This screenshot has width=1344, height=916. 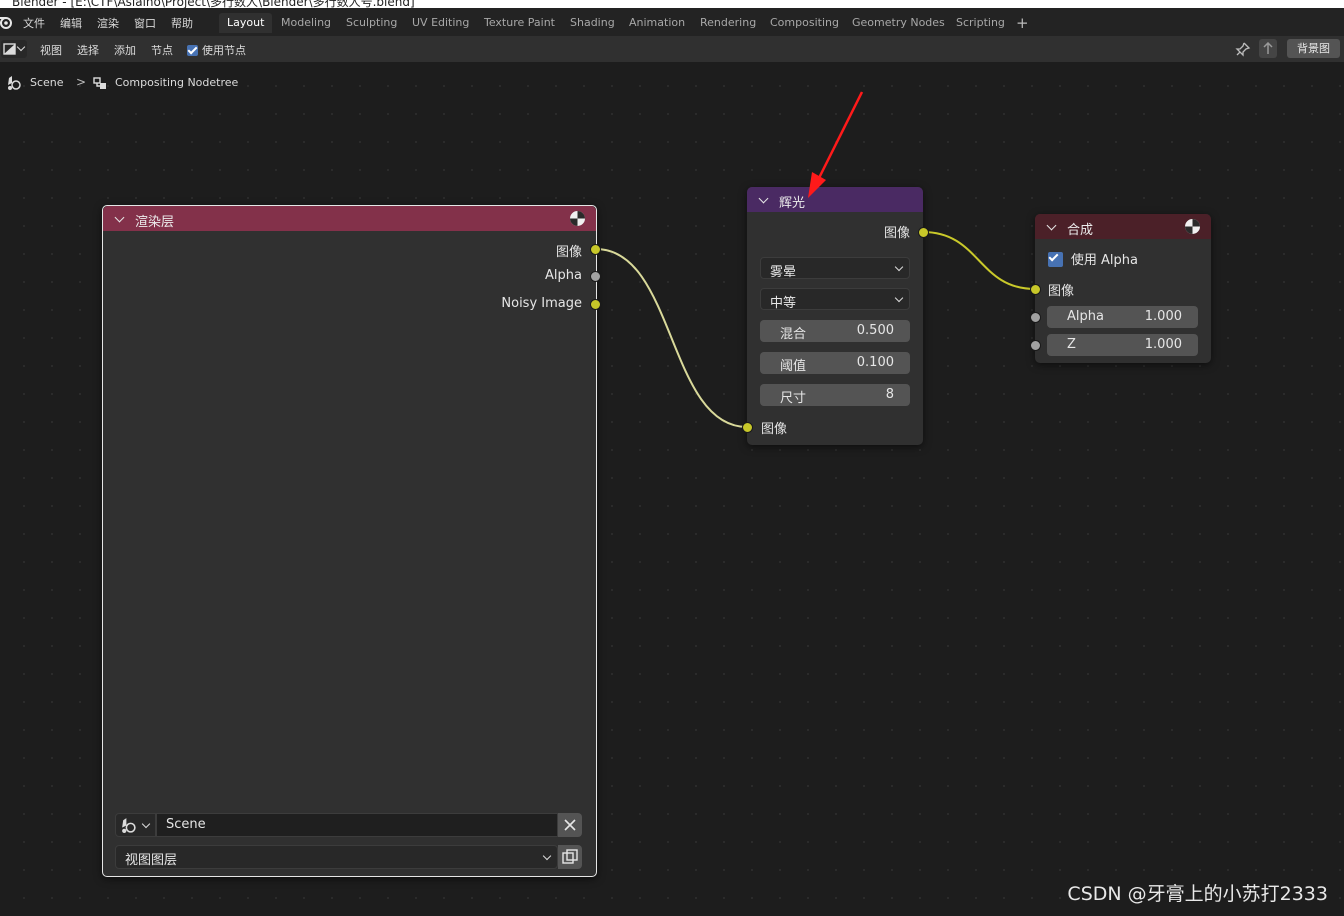 What do you see at coordinates (541, 303) in the screenshot?
I see `output-noisy-image-label: Noisy Image` at bounding box center [541, 303].